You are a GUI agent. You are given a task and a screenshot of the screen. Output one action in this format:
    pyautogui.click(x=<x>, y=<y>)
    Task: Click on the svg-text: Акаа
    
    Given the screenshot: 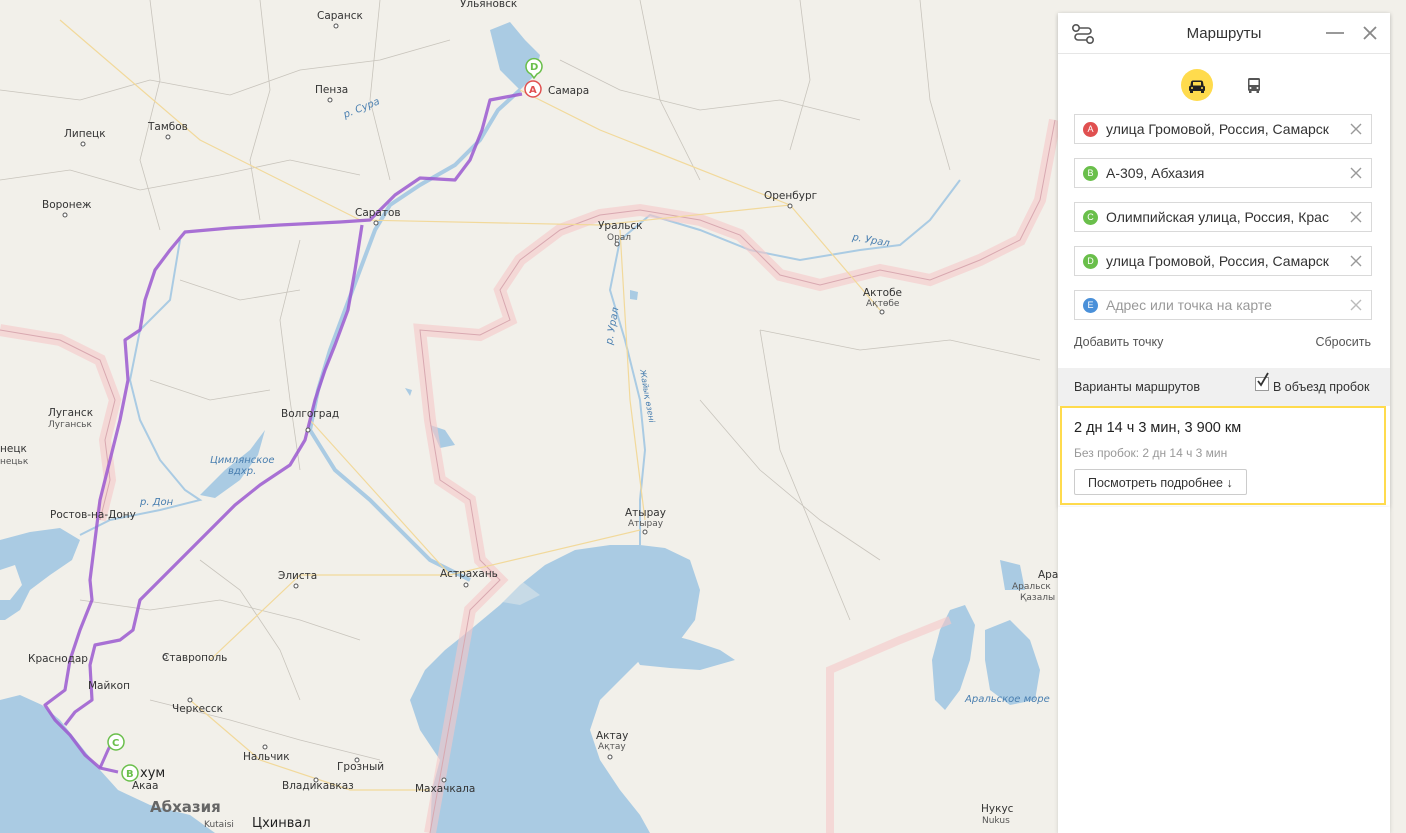 What is the action you would take?
    pyautogui.click(x=145, y=786)
    